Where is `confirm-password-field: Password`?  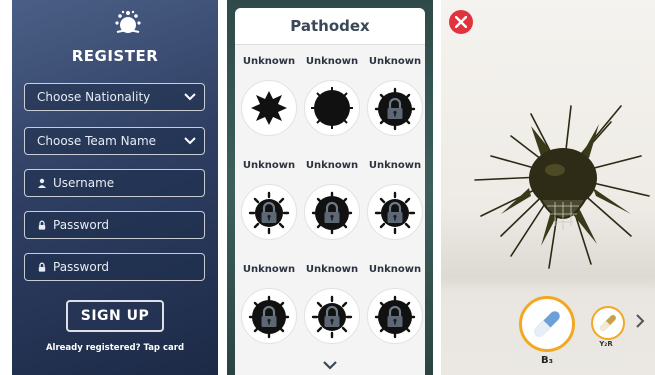 confirm-password-field: Password is located at coordinates (114, 267).